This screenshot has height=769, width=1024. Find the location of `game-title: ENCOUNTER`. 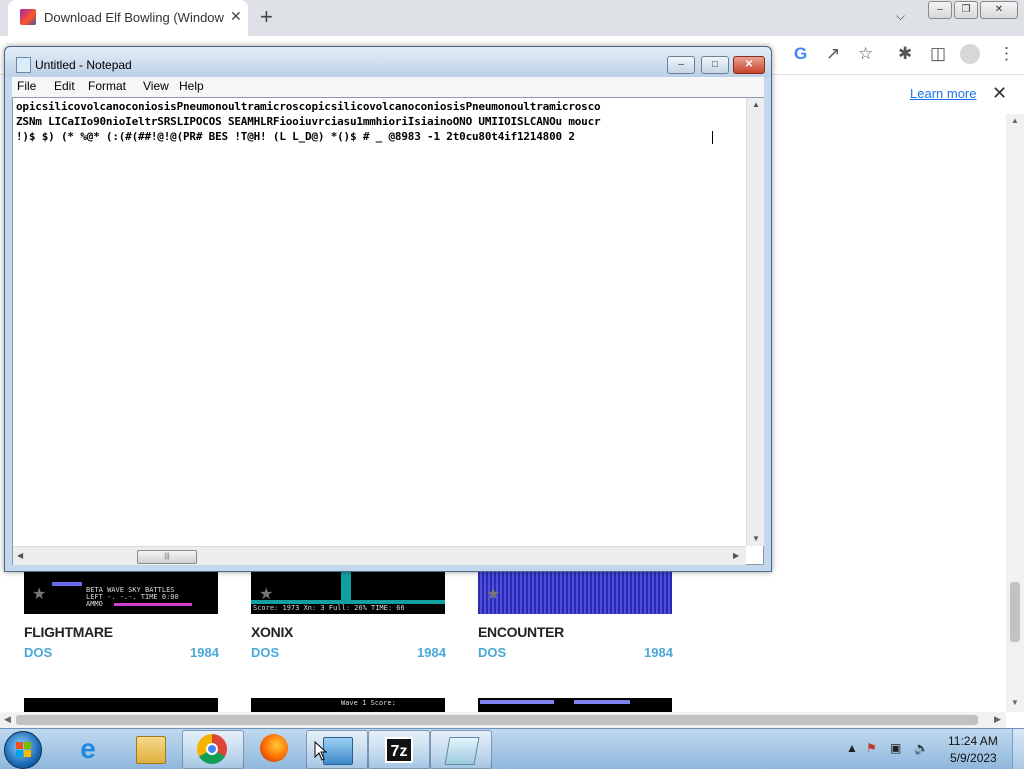

game-title: ENCOUNTER is located at coordinates (521, 632).